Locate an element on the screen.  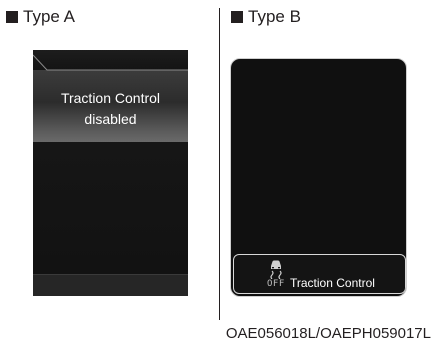
type-b-label-text: Type B is located at coordinates (274, 16).